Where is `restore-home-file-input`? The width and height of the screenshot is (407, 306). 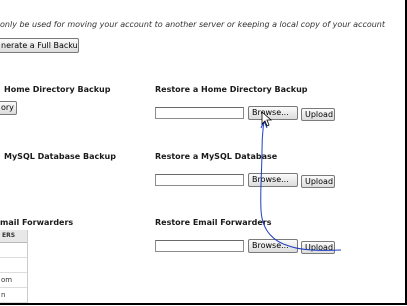 restore-home-file-input is located at coordinates (199, 113).